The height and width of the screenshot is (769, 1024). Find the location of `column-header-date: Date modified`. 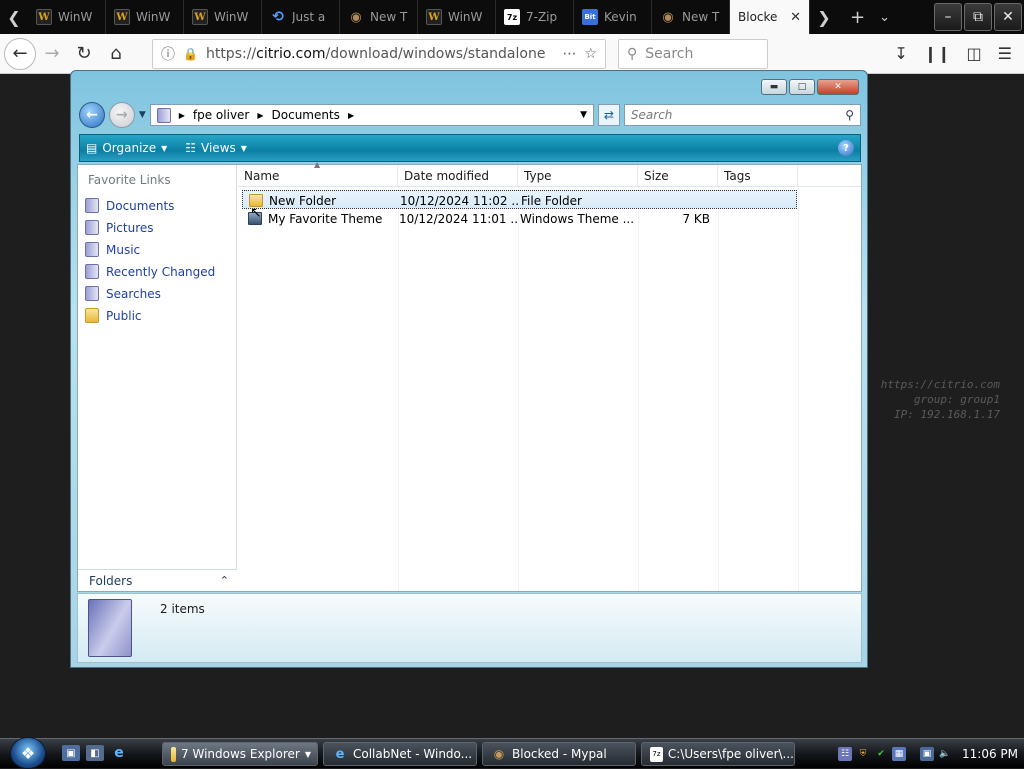

column-header-date: Date modified is located at coordinates (458, 176).